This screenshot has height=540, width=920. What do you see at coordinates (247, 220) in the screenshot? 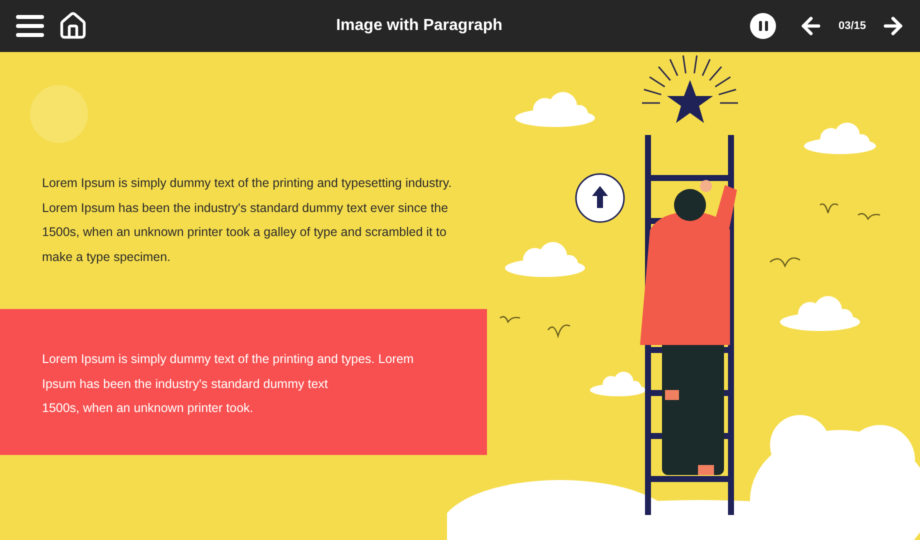
I see `paragraph-text: Lorem Ipsum is simply dummy text of the printing and typesetting industry. Lorem Ipsum has been the industry's standard dummy text ever since the 1500s, when an unknown printer took a galley of type and scrambled it to make a type specimen.` at bounding box center [247, 220].